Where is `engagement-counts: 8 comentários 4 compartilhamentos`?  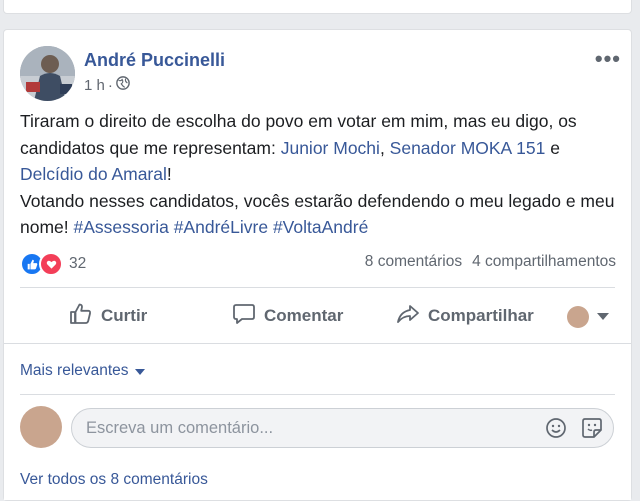 engagement-counts: 8 comentários 4 compartilhamentos is located at coordinates (490, 262).